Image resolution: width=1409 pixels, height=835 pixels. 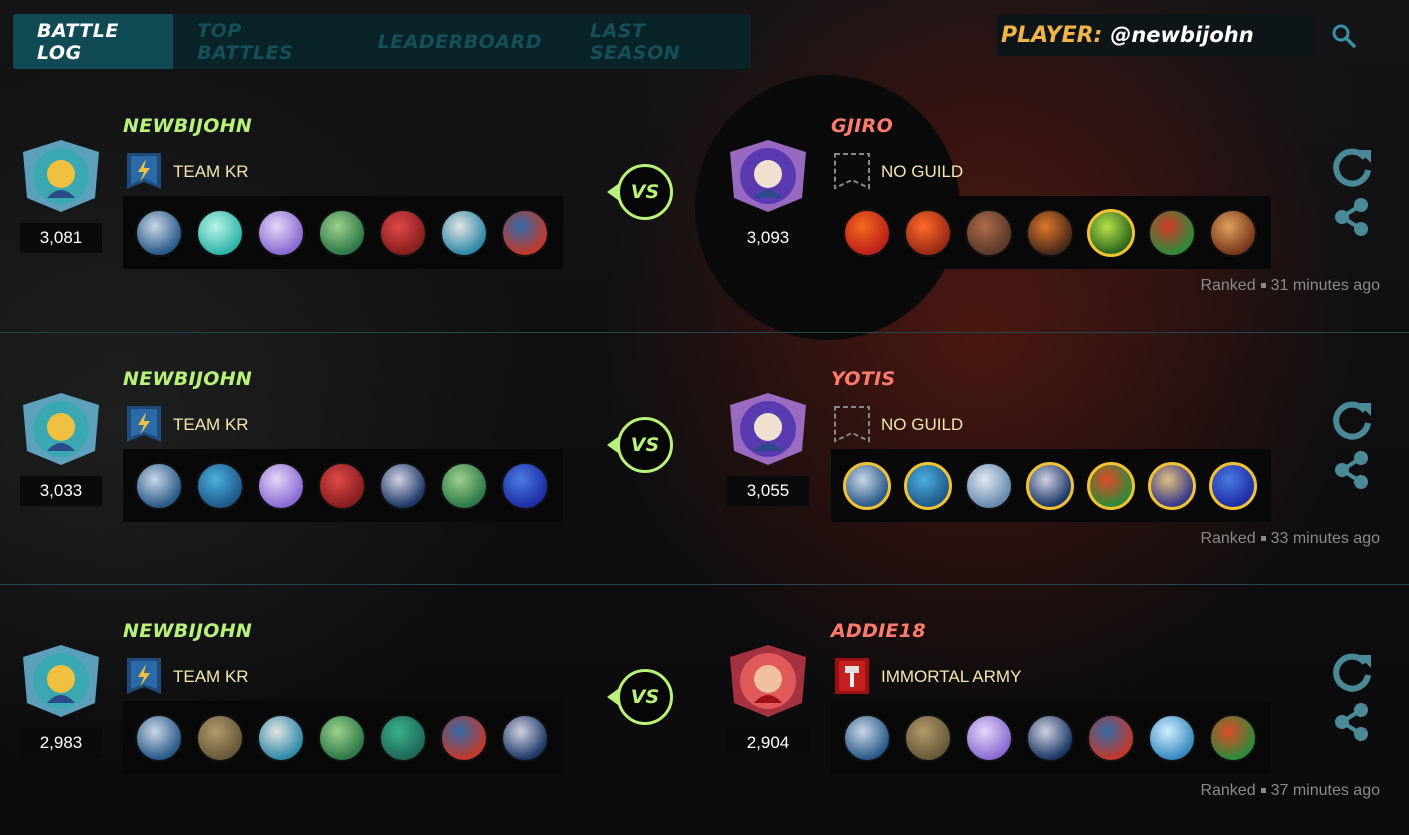 I want to click on right-player-rating: 3,093, so click(x=768, y=238).